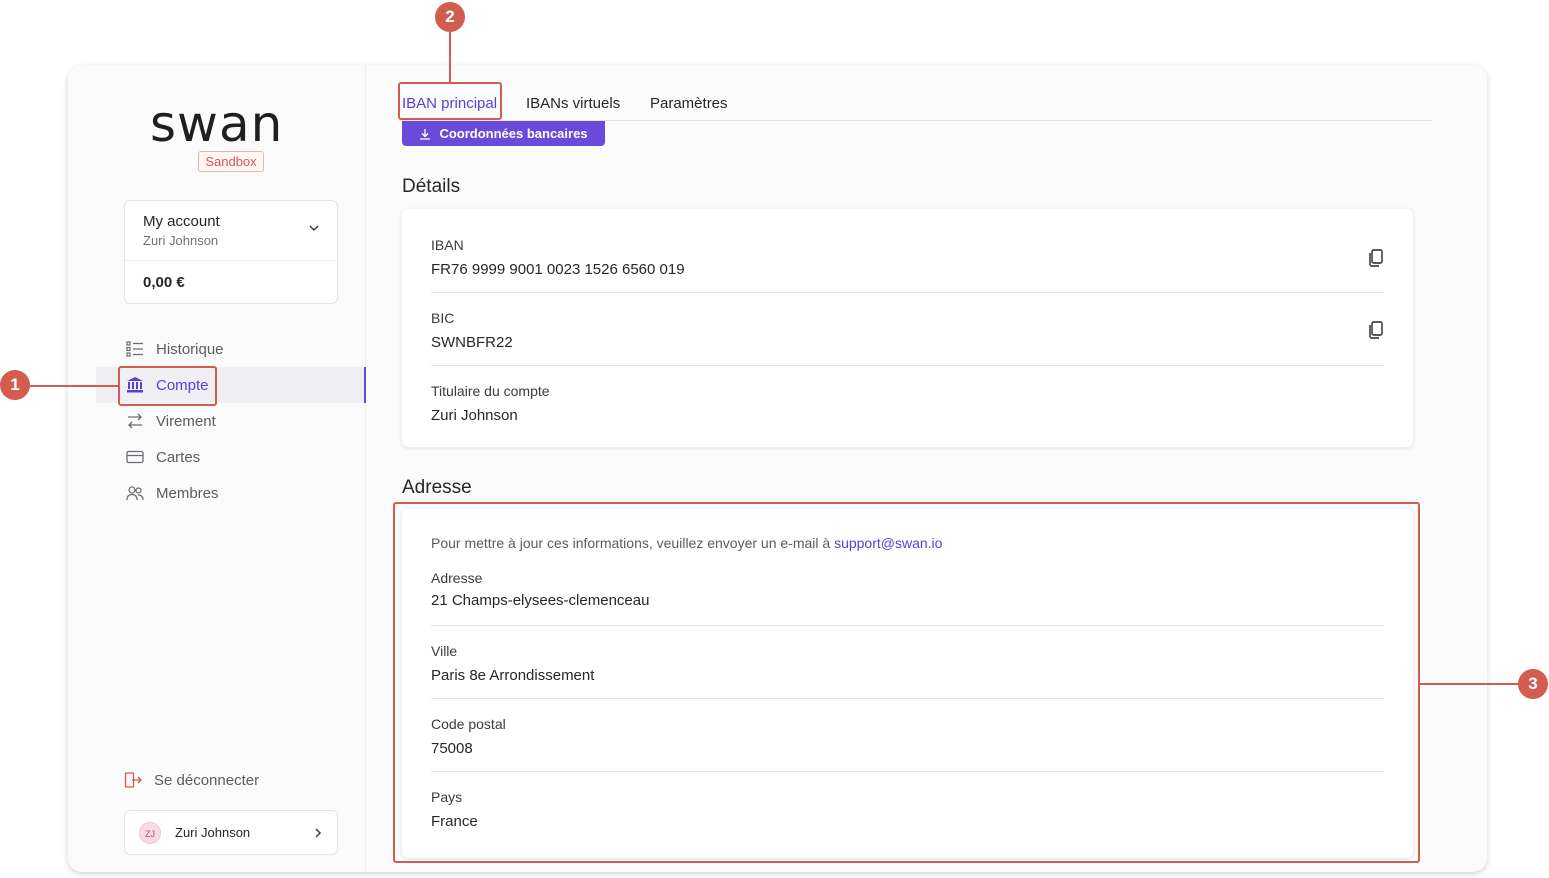 The width and height of the screenshot is (1549, 878). I want to click on callout-3: 3, so click(1533, 684).